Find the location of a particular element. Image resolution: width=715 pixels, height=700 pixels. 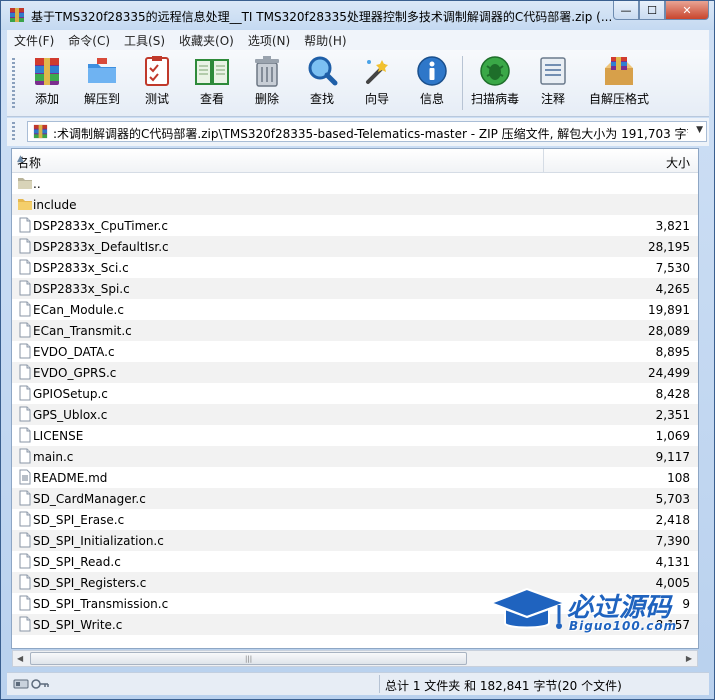

file-row: GPIOSetup.c 8,428 is located at coordinates (355, 393).